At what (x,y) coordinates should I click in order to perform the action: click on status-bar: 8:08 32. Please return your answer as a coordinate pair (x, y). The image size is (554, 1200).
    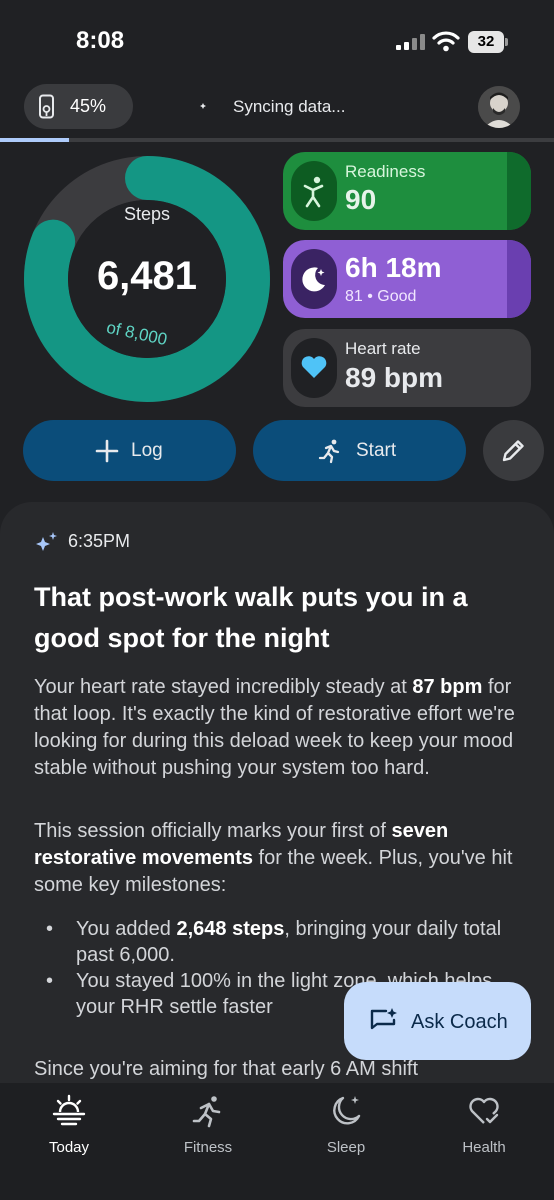
    Looking at the image, I should click on (277, 42).